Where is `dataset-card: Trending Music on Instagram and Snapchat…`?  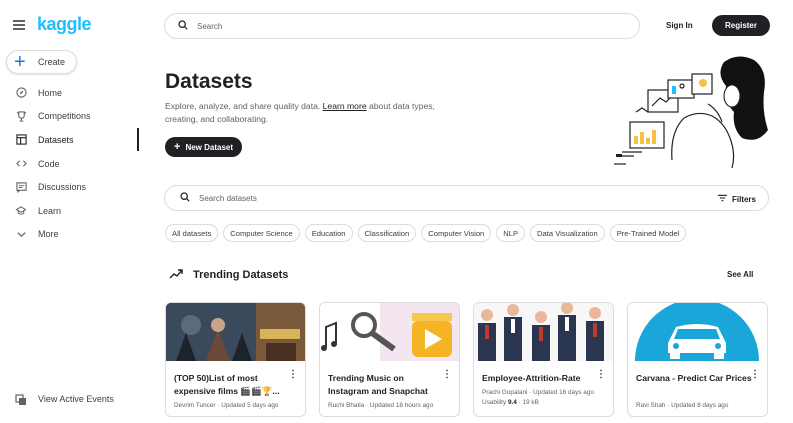 dataset-card: Trending Music on Instagram and Snapchat… is located at coordinates (389, 359).